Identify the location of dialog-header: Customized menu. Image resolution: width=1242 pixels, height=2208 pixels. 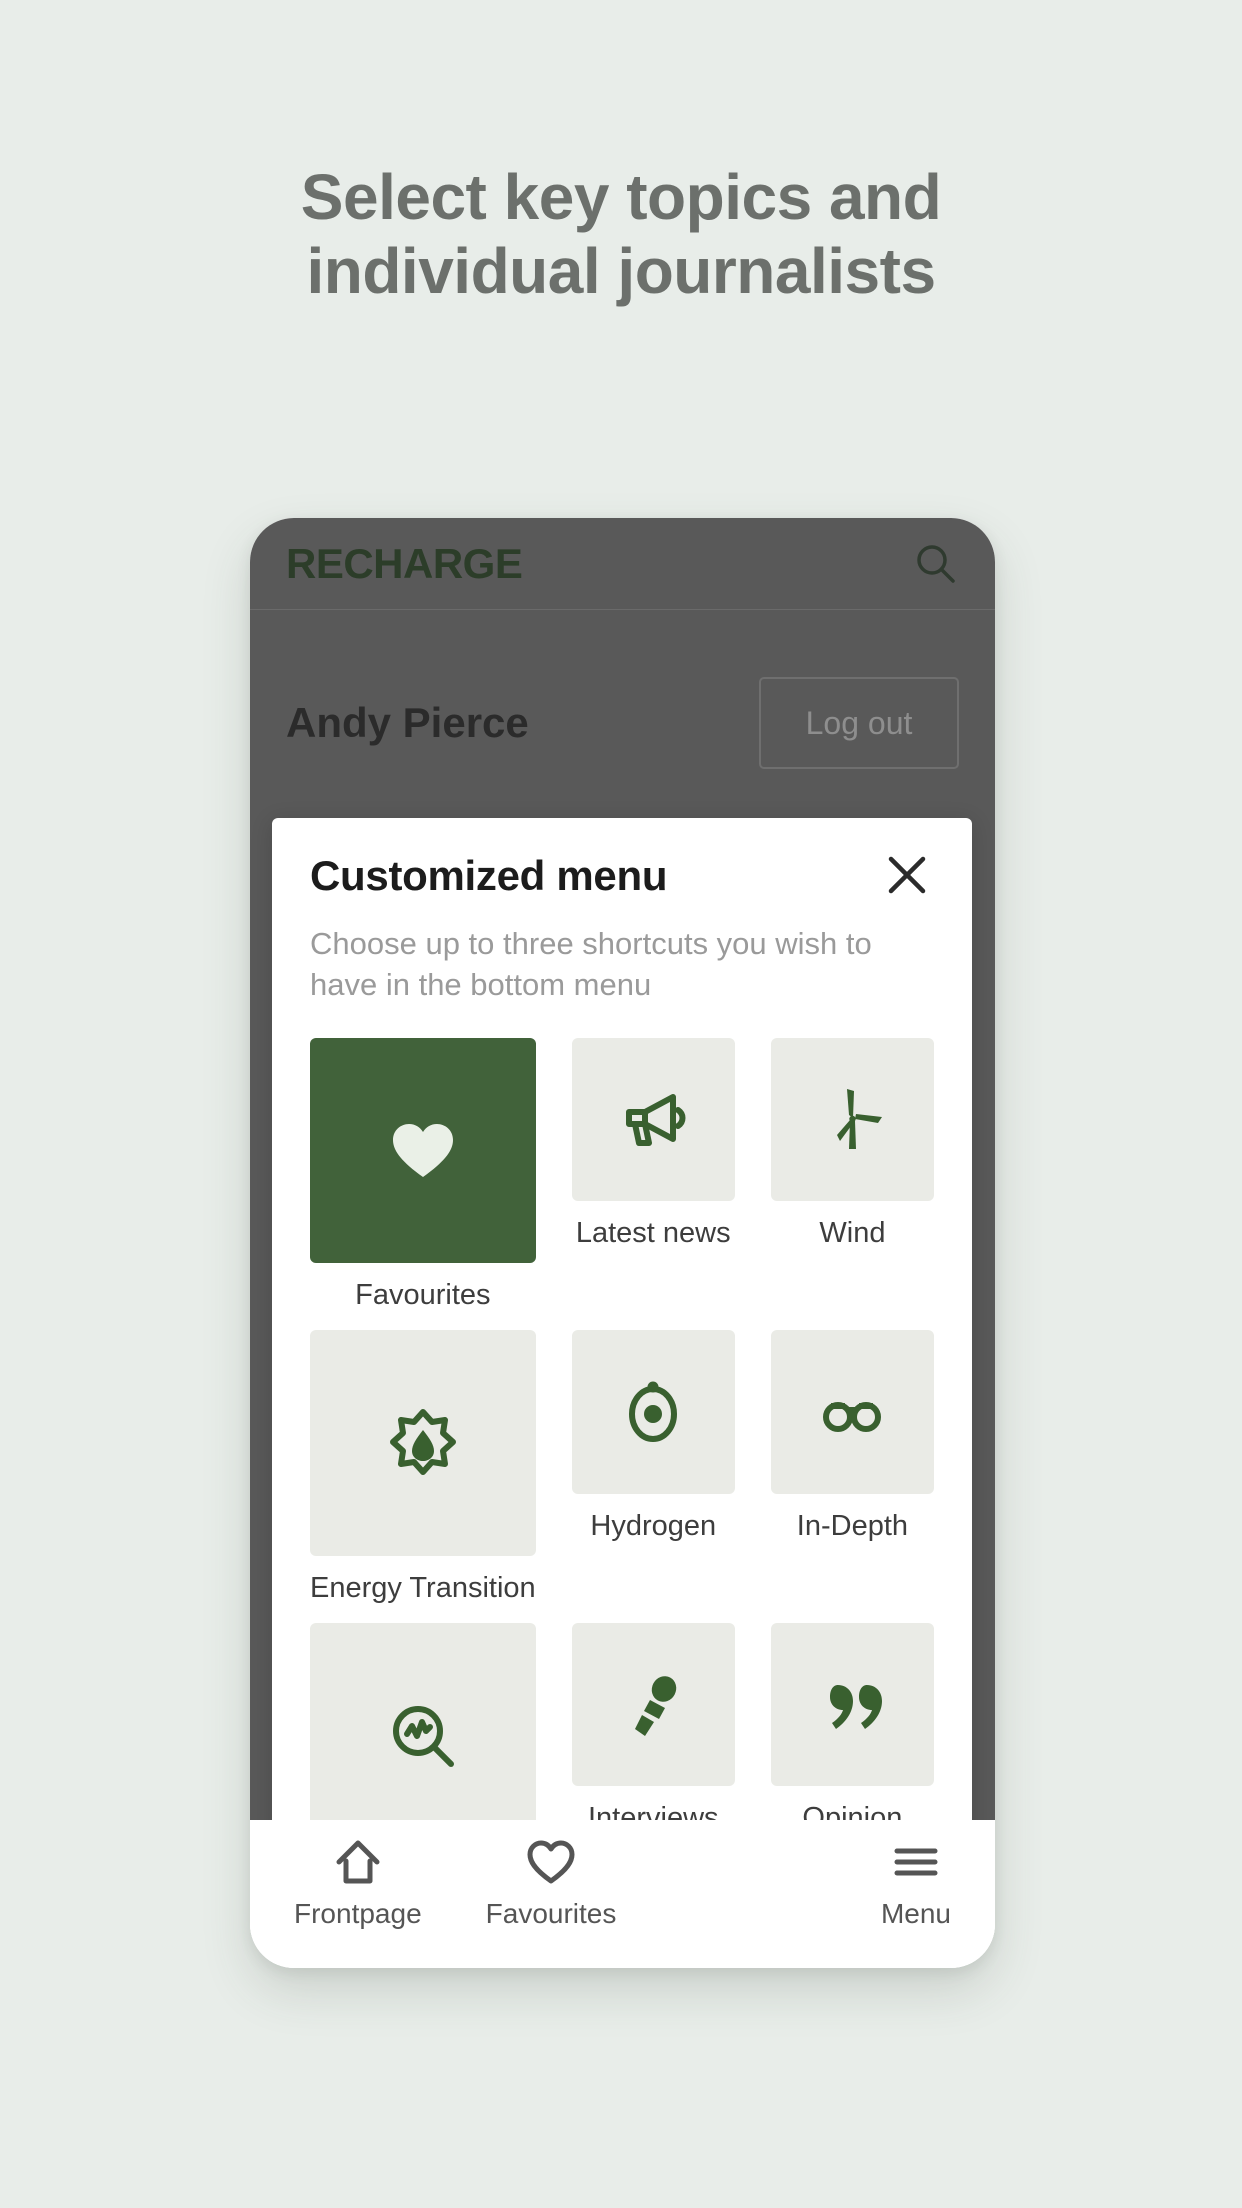
(622, 877).